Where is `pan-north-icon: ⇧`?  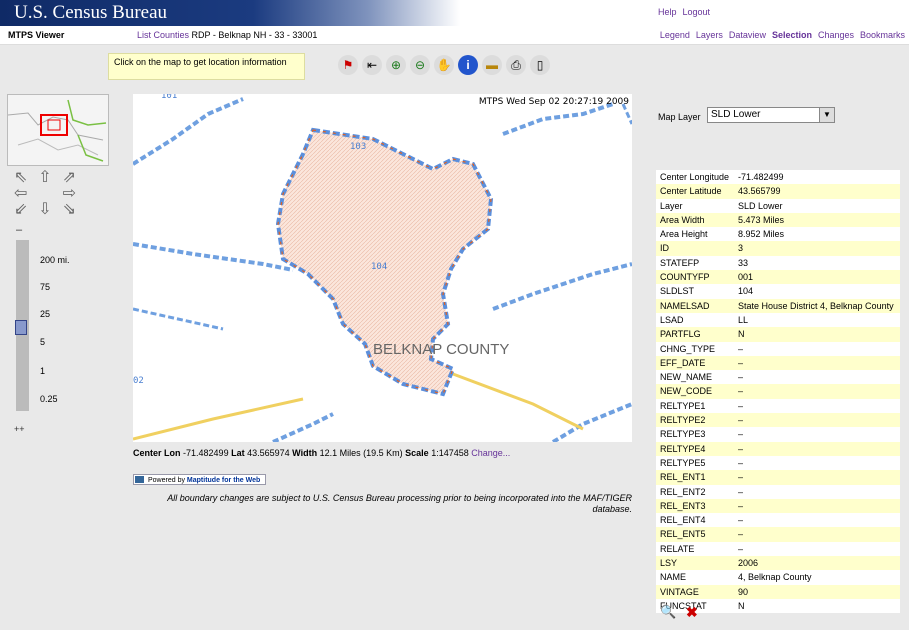 pan-north-icon: ⇧ is located at coordinates (44, 178).